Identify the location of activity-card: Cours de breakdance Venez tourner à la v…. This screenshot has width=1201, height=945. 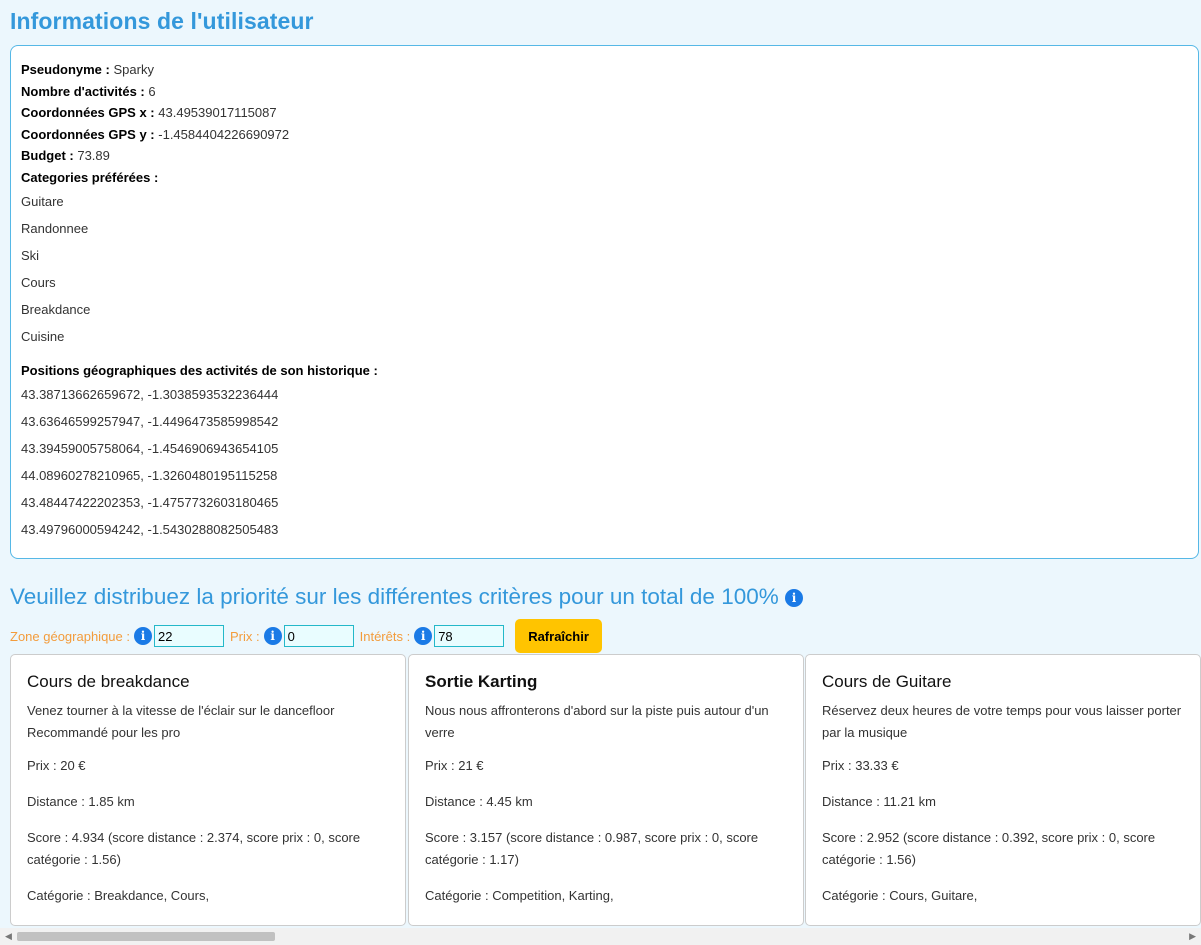
(208, 790).